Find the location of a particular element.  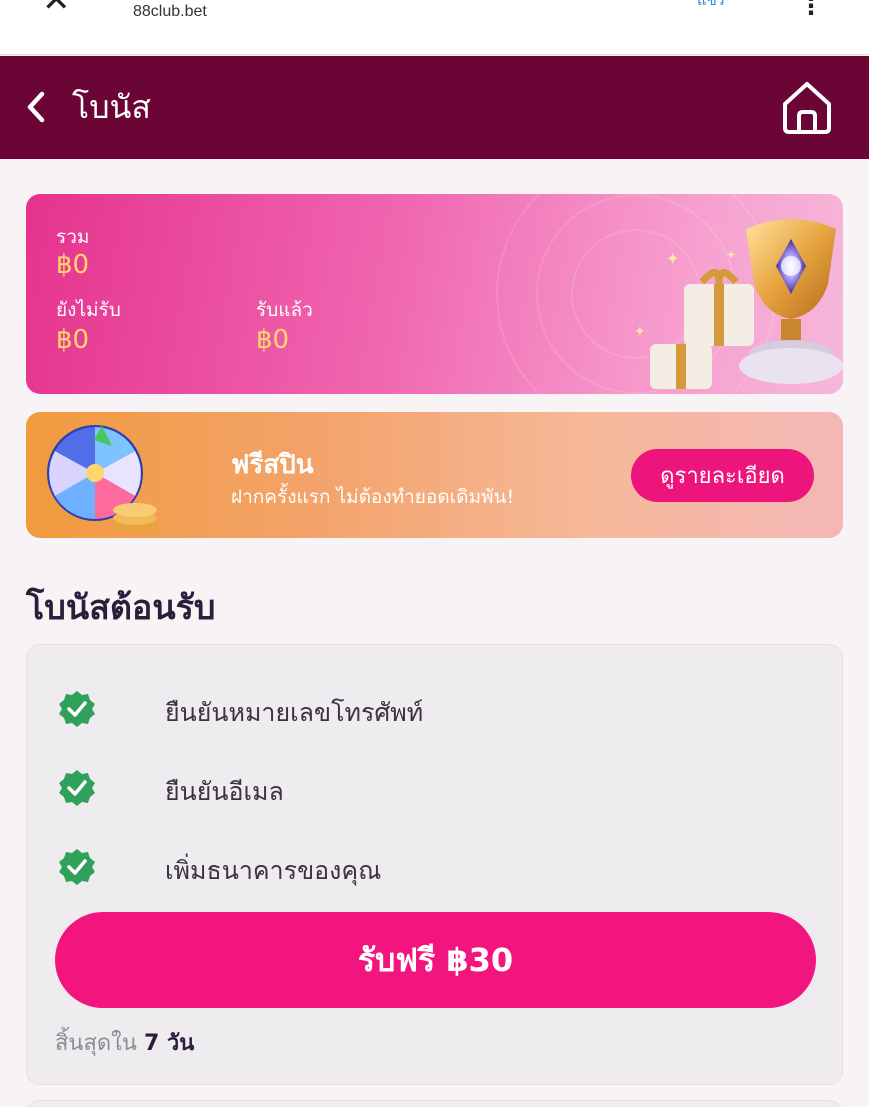

task-label: ยืนยันอีเมล is located at coordinates (224, 791).